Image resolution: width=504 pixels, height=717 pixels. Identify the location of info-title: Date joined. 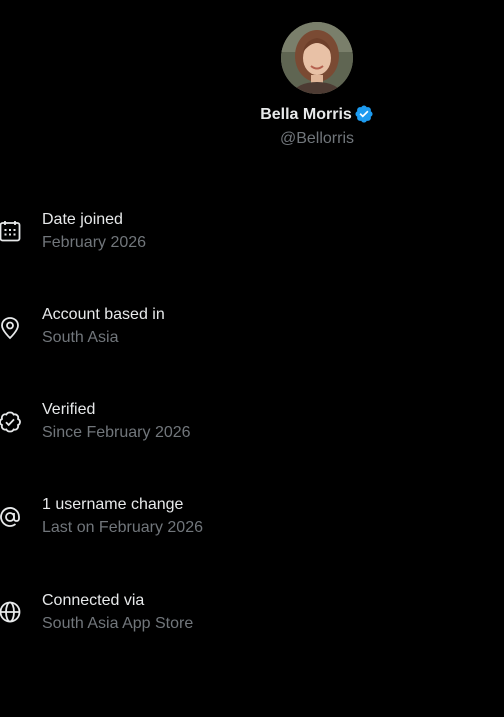
(82, 219).